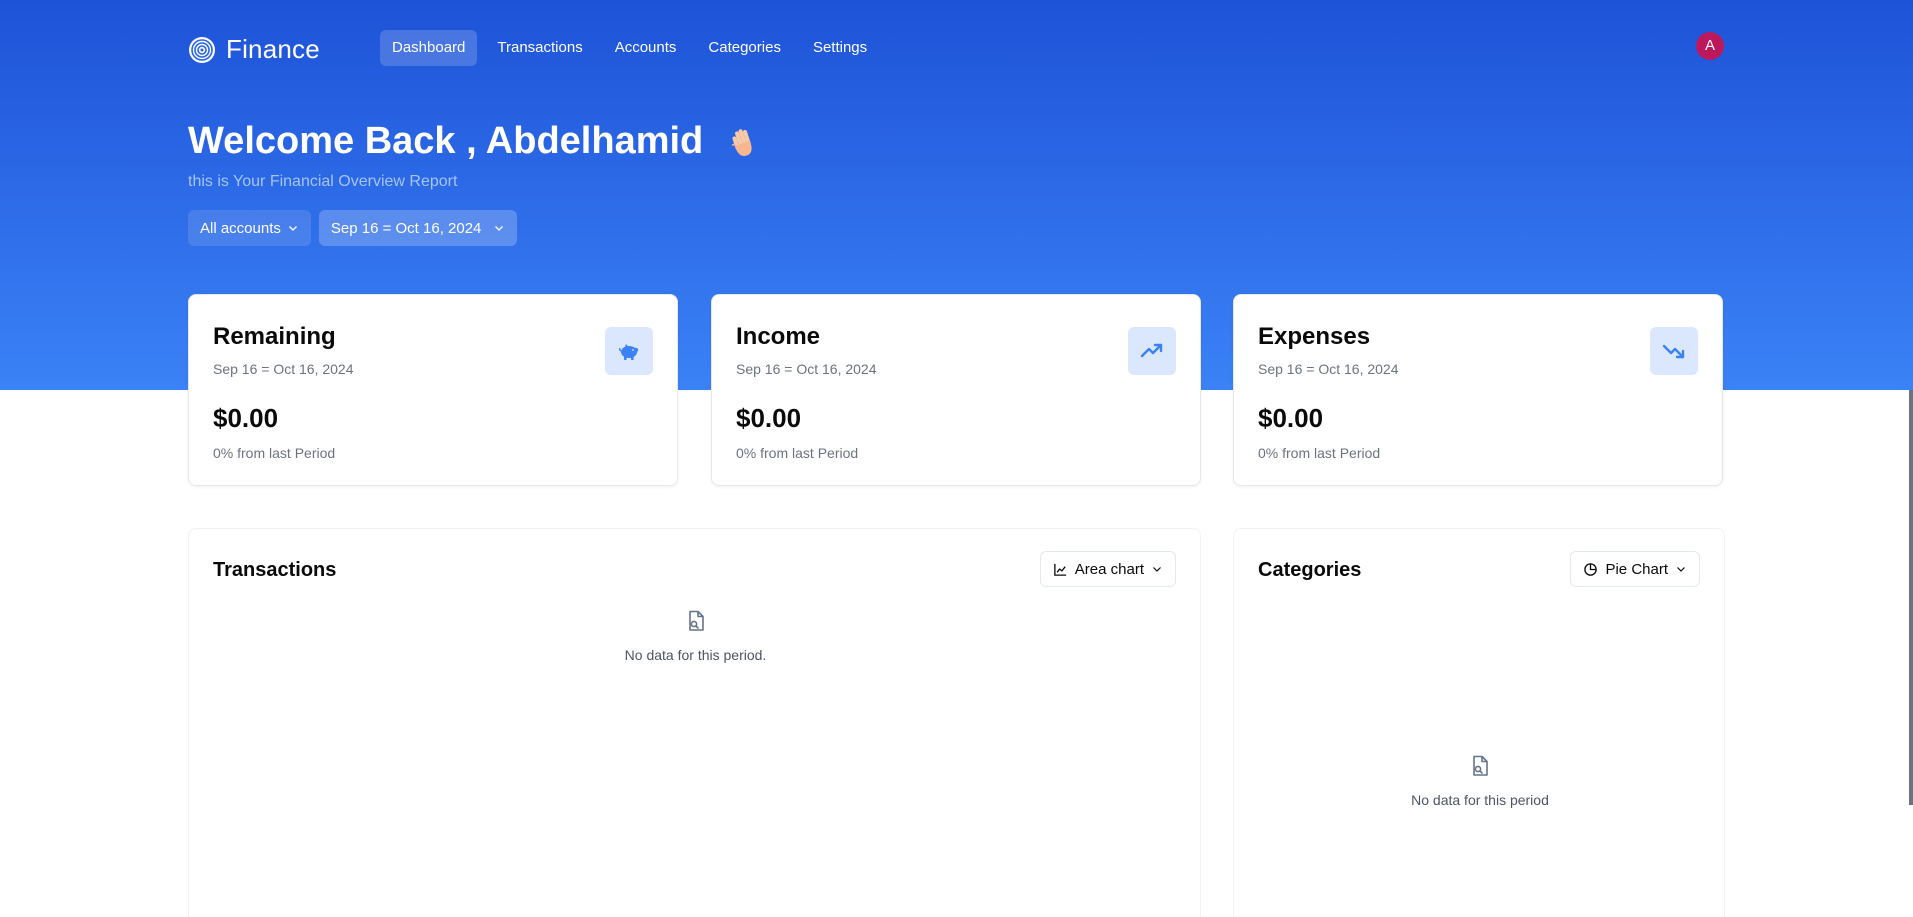  I want to click on empty-state: No data for this period., so click(695, 636).